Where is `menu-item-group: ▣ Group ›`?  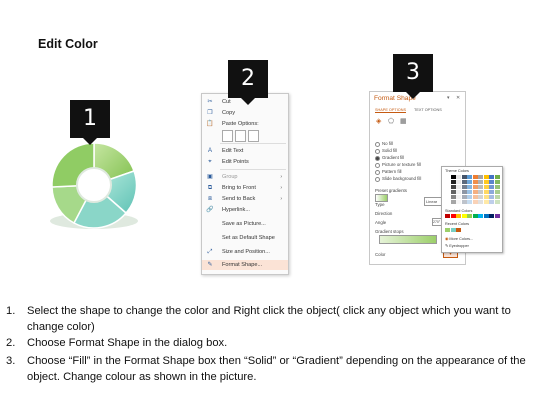 menu-item-group: ▣ Group › is located at coordinates (245, 177).